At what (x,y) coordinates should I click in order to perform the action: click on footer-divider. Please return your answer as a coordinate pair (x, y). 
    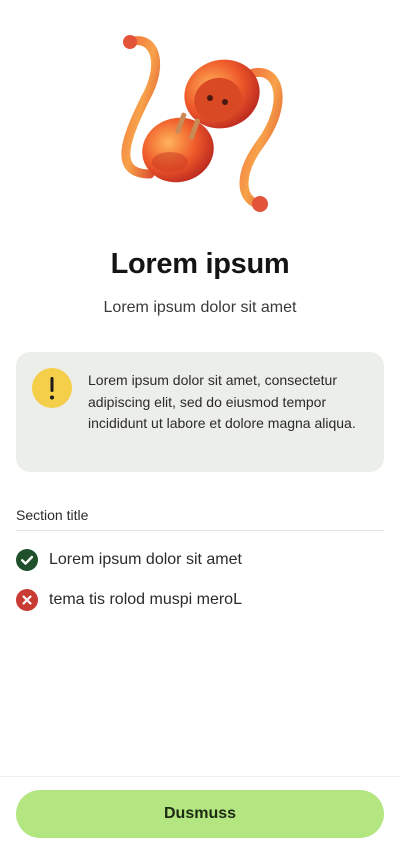
    Looking at the image, I should click on (200, 776).